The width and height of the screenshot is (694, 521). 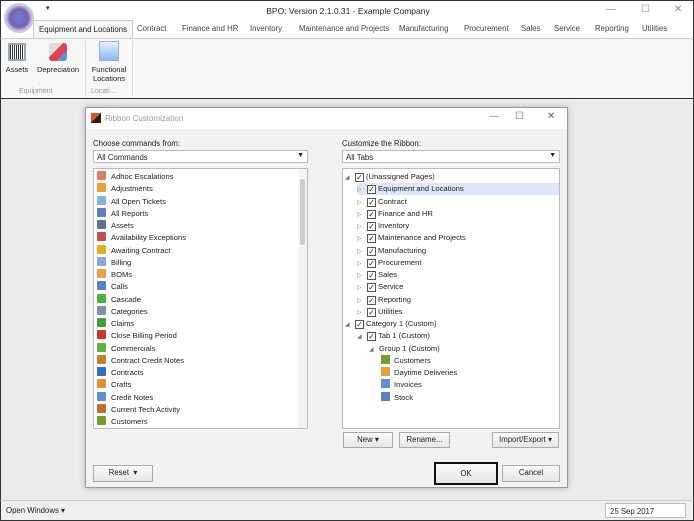 What do you see at coordinates (48, 8) in the screenshot?
I see `quick-access-dropdown: ▾` at bounding box center [48, 8].